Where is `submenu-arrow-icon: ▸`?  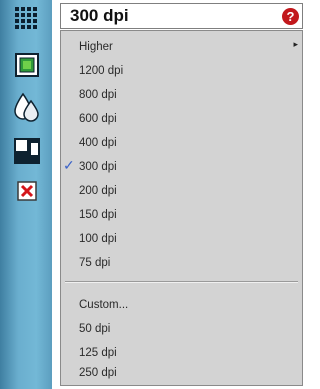
submenu-arrow-icon: ▸ is located at coordinates (295, 44).